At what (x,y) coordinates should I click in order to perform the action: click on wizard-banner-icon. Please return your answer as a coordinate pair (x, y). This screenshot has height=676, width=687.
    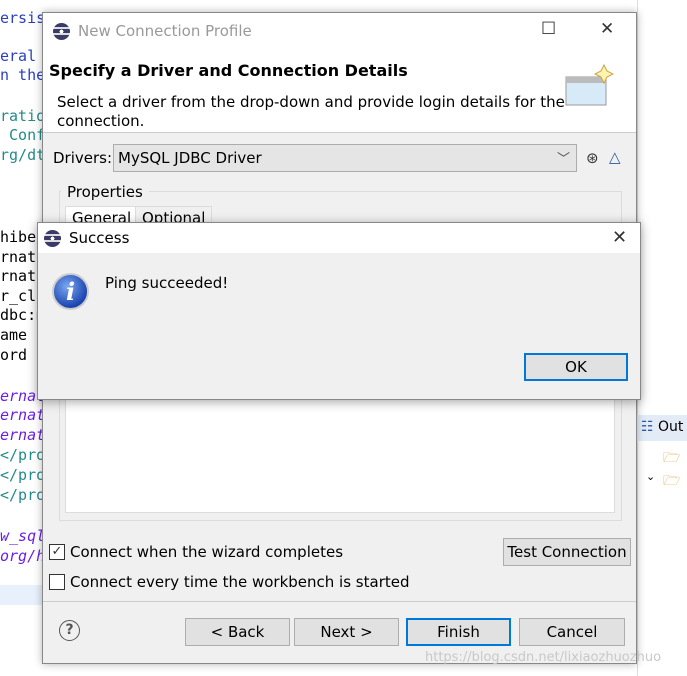
    Looking at the image, I should click on (589, 84).